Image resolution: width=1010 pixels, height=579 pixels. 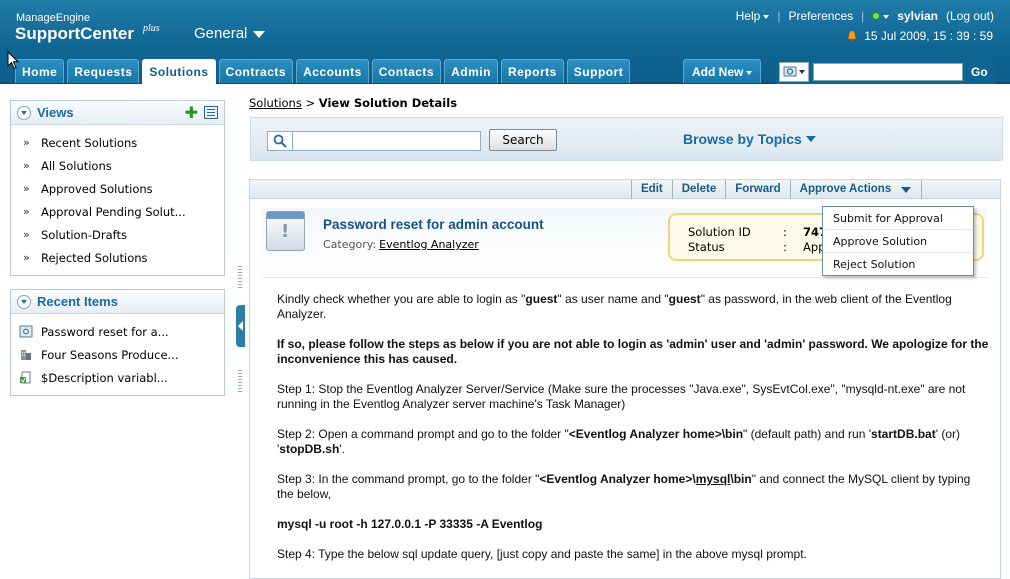 I want to click on solution-search-input, so click(x=386, y=141).